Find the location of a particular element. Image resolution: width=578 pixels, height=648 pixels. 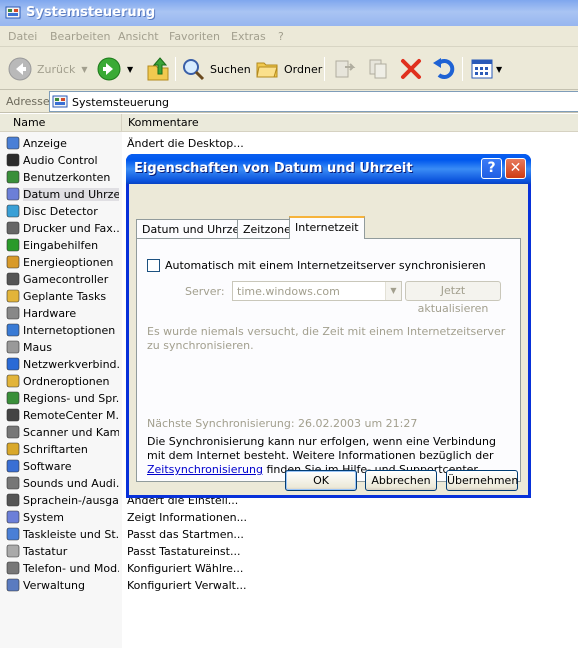

dialog-titlebar: Eigenschaften von Datum und Uhrzeit ? ✕ is located at coordinates (328, 169).